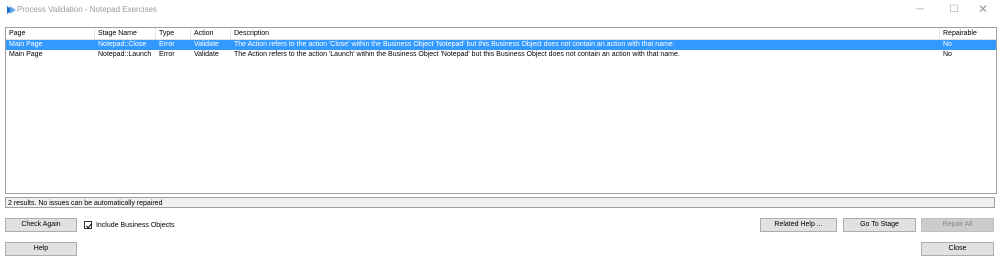 This screenshot has height=261, width=999. I want to click on checkmark-icon, so click(88, 226).